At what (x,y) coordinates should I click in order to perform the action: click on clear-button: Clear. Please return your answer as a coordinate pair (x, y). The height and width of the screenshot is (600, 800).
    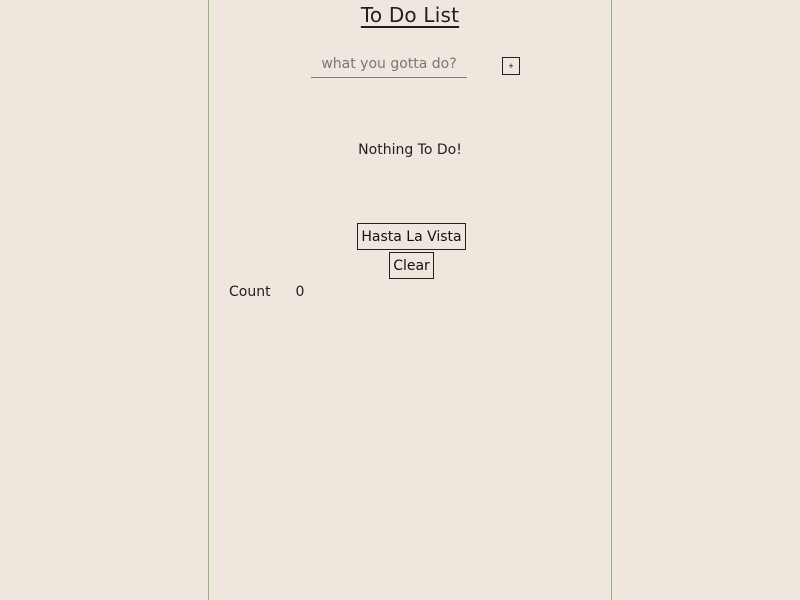
    Looking at the image, I should click on (411, 265).